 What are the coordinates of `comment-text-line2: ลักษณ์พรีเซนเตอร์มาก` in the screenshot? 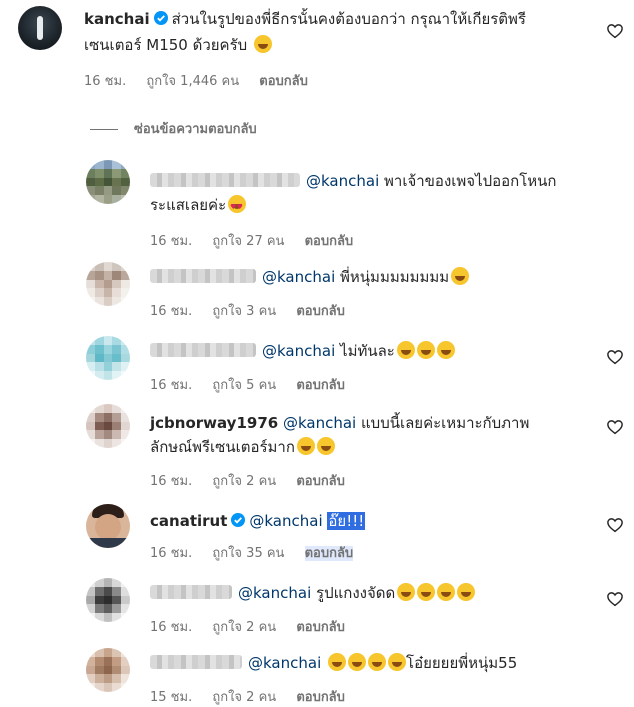 It's located at (242, 447).